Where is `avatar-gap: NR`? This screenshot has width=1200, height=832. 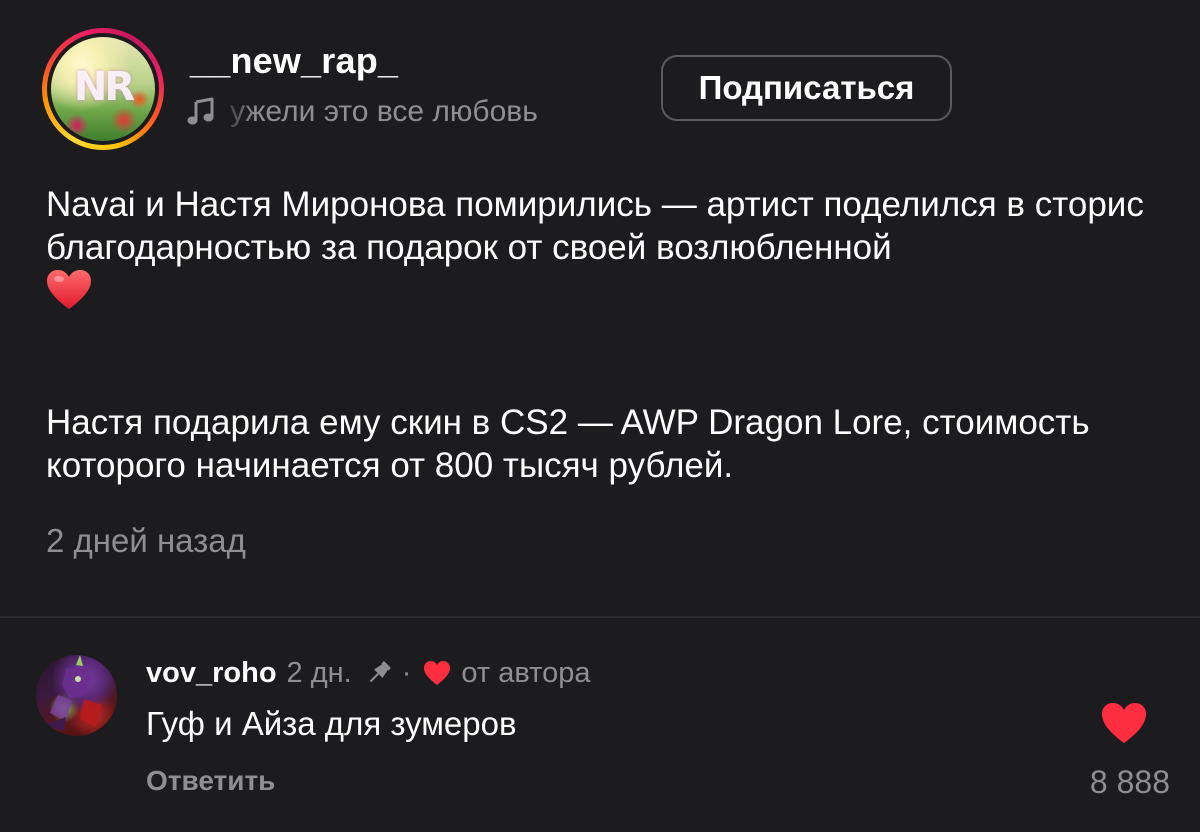
avatar-gap: NR is located at coordinates (103, 89).